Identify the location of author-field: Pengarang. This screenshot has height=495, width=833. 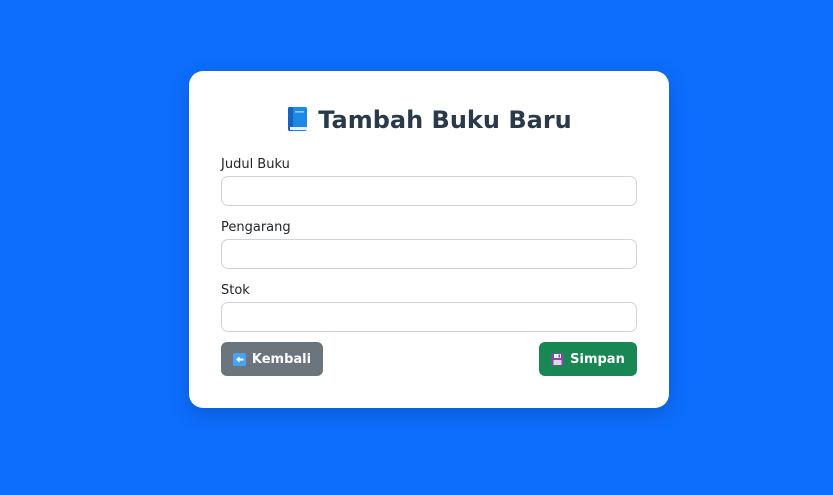
(429, 244).